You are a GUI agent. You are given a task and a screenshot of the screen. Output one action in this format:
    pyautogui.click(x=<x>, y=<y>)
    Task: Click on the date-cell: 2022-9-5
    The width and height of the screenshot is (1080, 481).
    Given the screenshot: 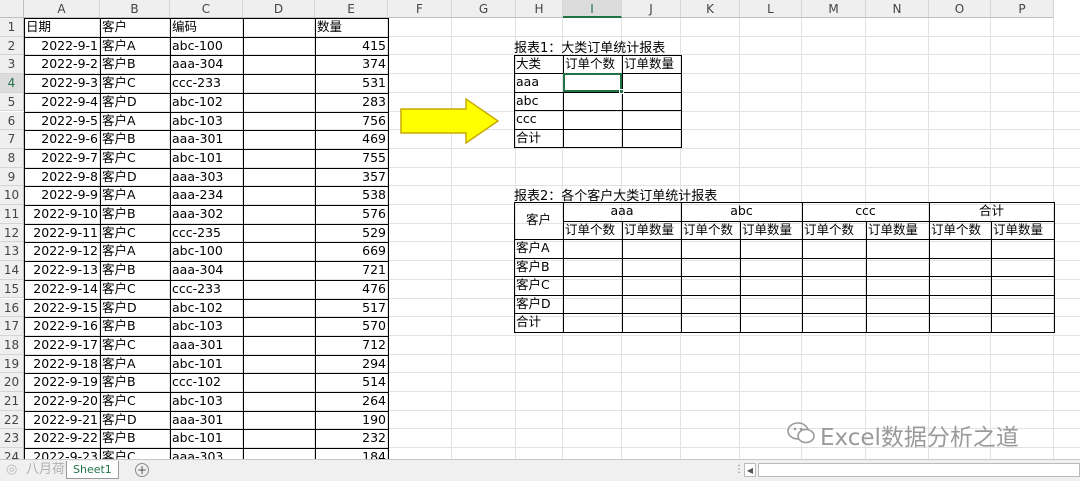 What is the action you would take?
    pyautogui.click(x=62, y=121)
    